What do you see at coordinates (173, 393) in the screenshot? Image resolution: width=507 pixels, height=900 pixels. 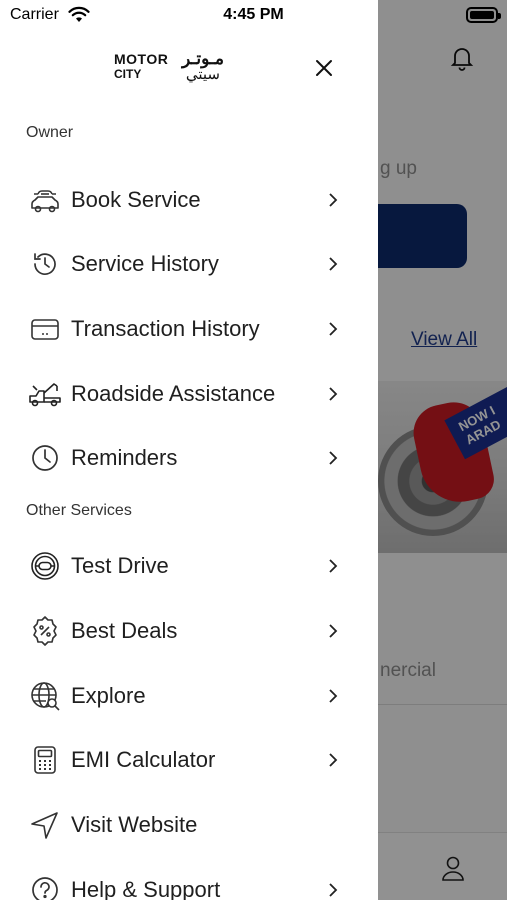 I see `menu-item-label: Roadside Assistance` at bounding box center [173, 393].